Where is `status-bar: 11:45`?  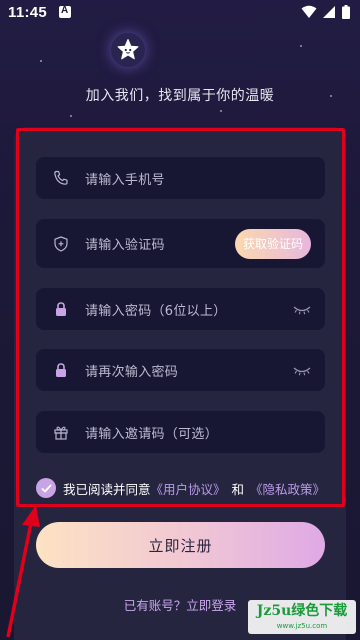 status-bar: 11:45 is located at coordinates (180, 12).